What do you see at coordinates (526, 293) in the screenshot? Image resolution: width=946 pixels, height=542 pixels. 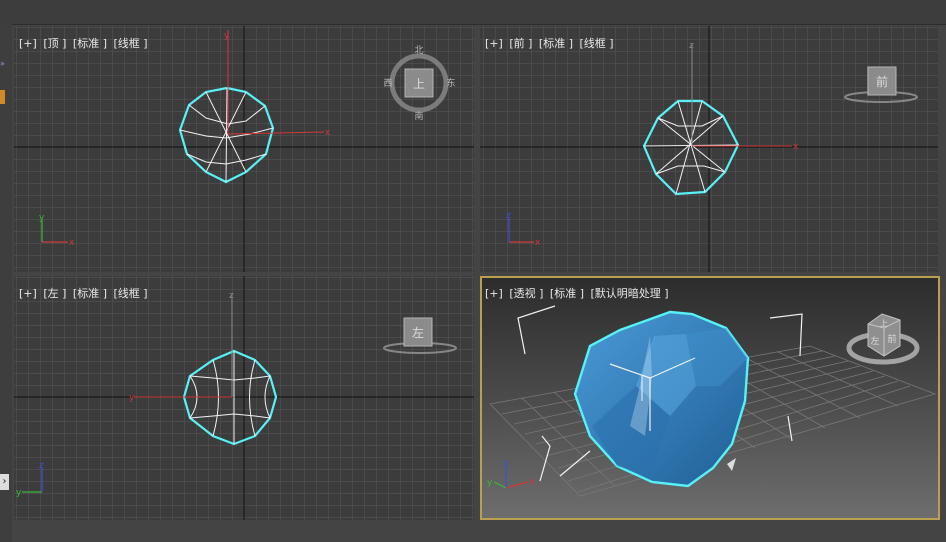 I see `viewport-view-menu: [透视 ]` at bounding box center [526, 293].